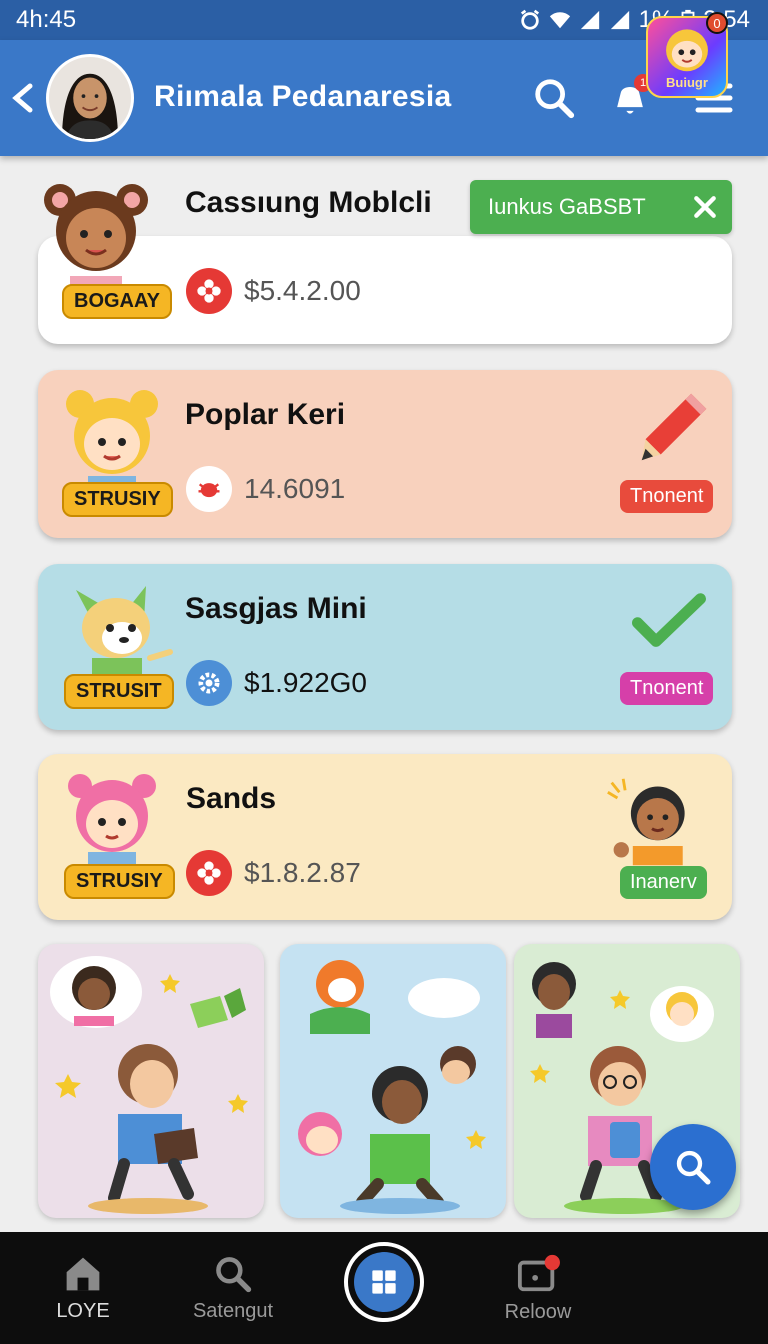 The image size is (768, 1344). I want to click on role-badge: STRUSIT, so click(119, 691).